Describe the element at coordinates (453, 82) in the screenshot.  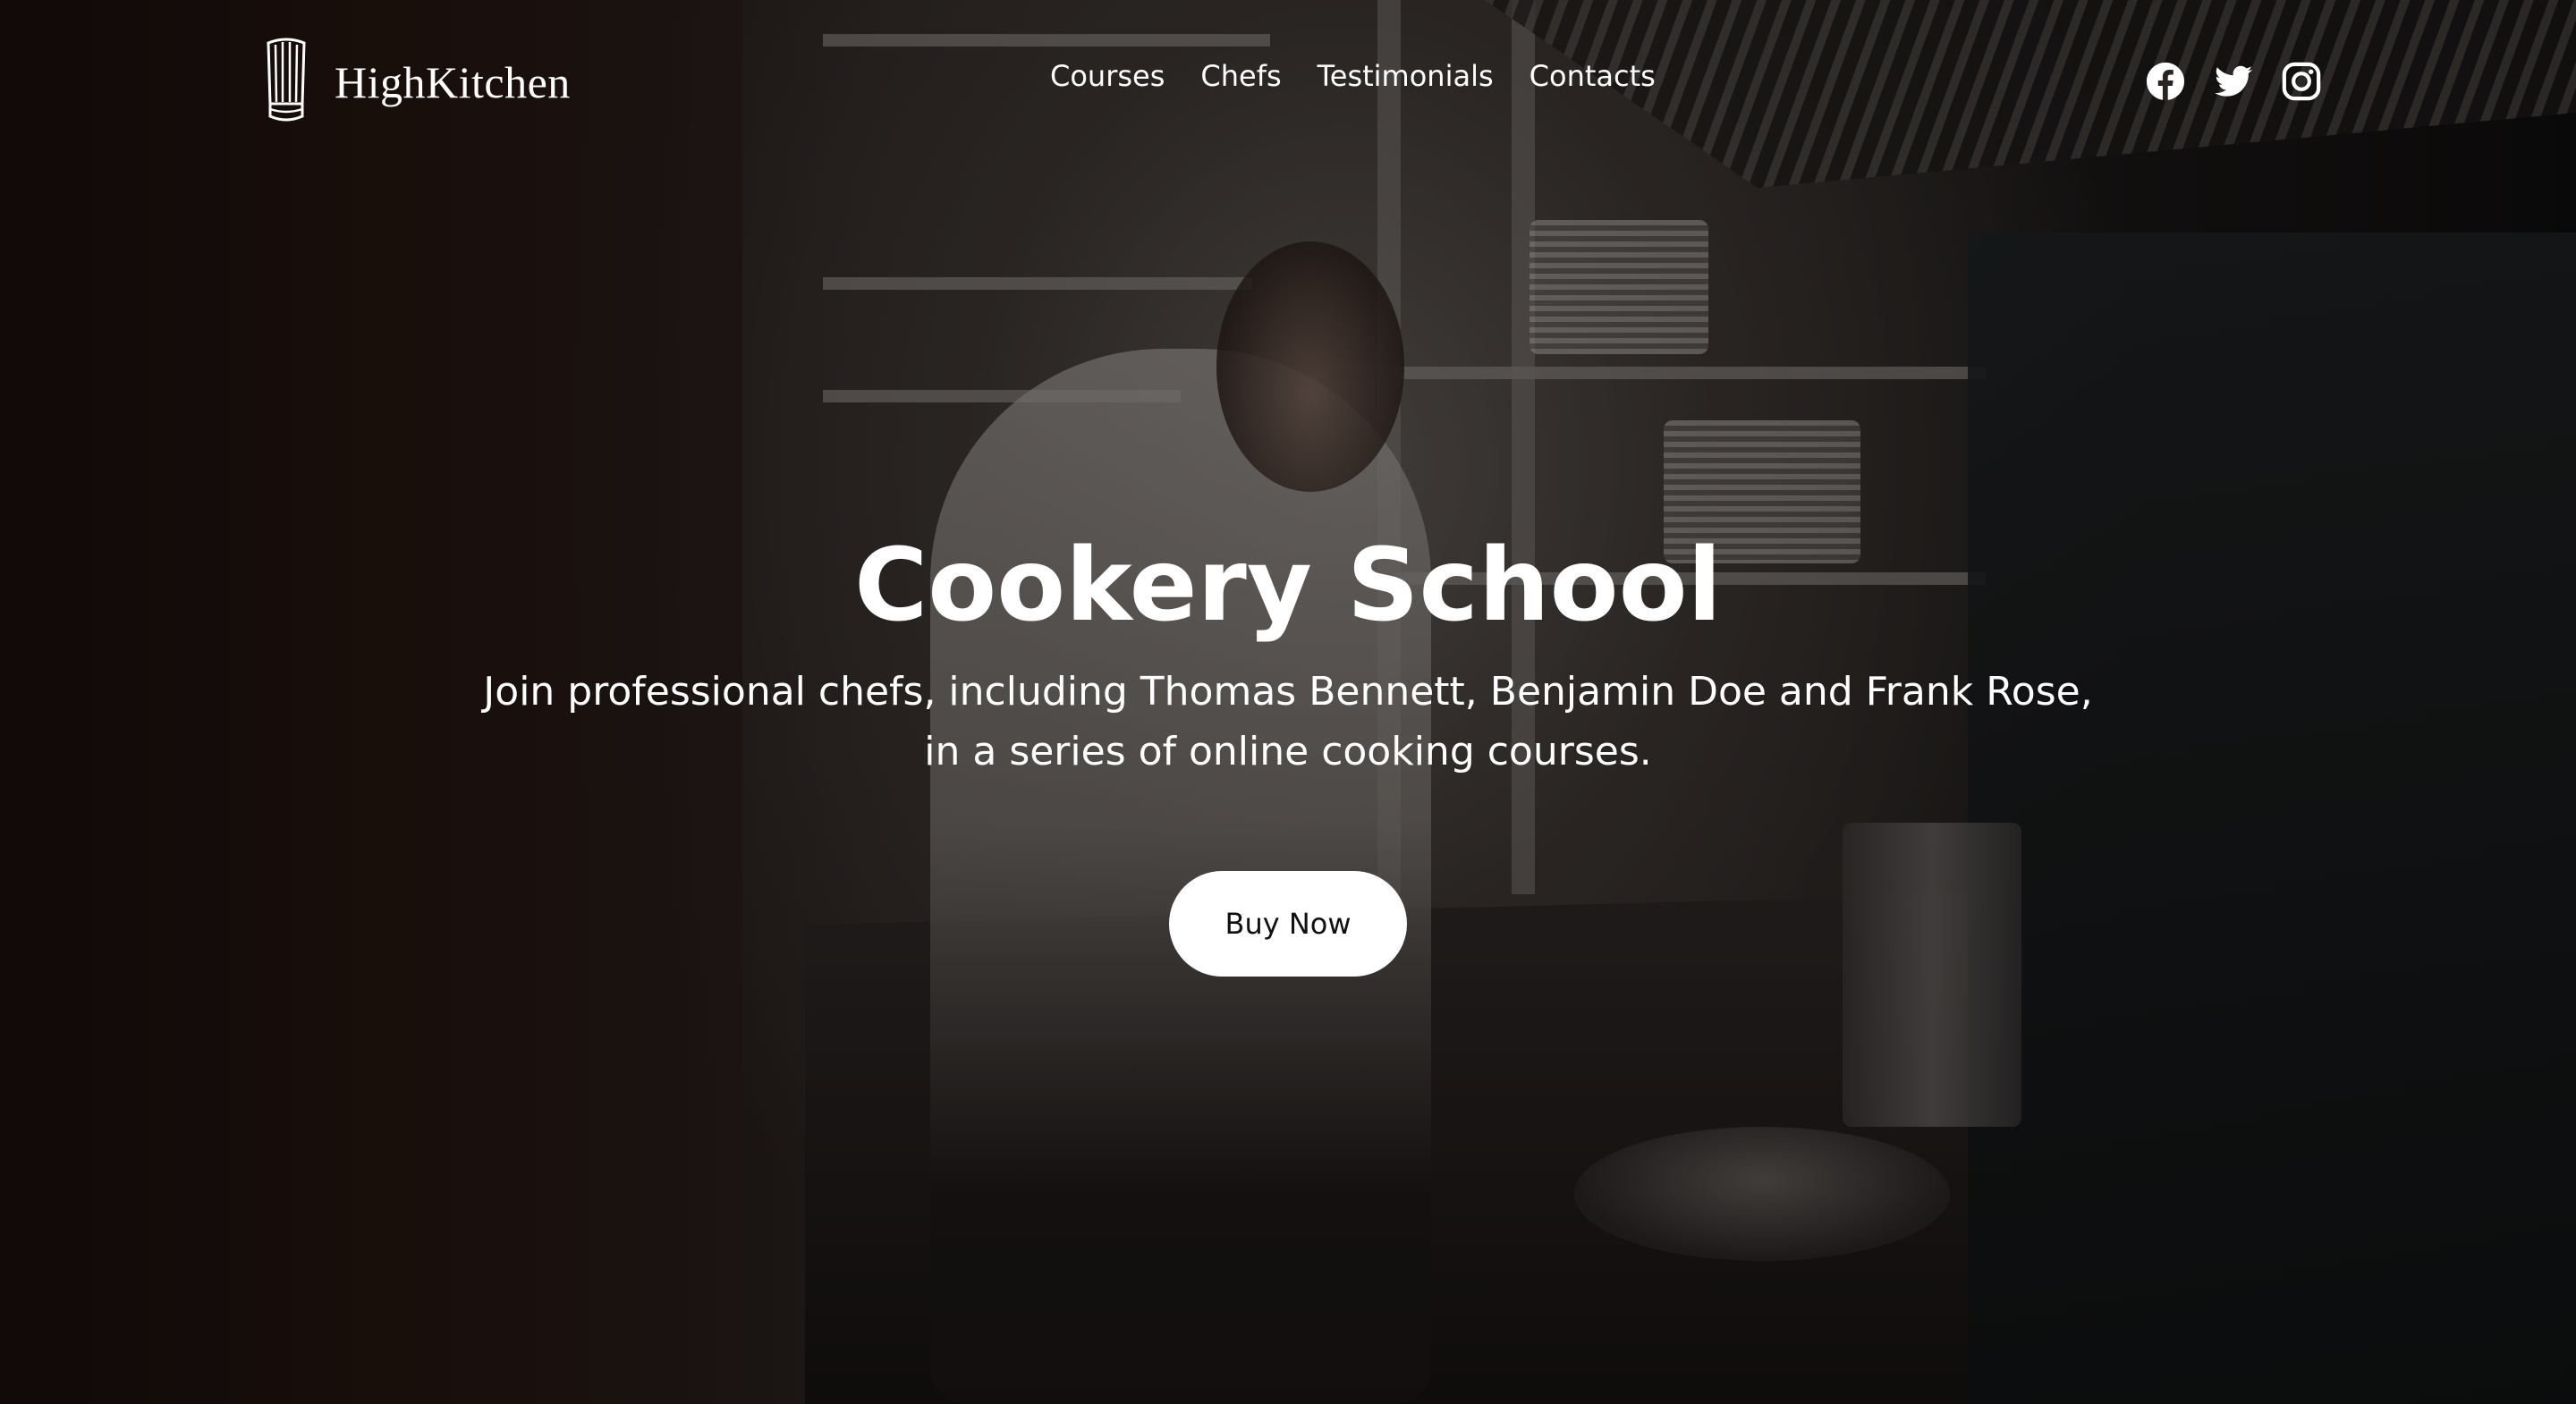
I see `brand-name: HighKitchen` at that location.